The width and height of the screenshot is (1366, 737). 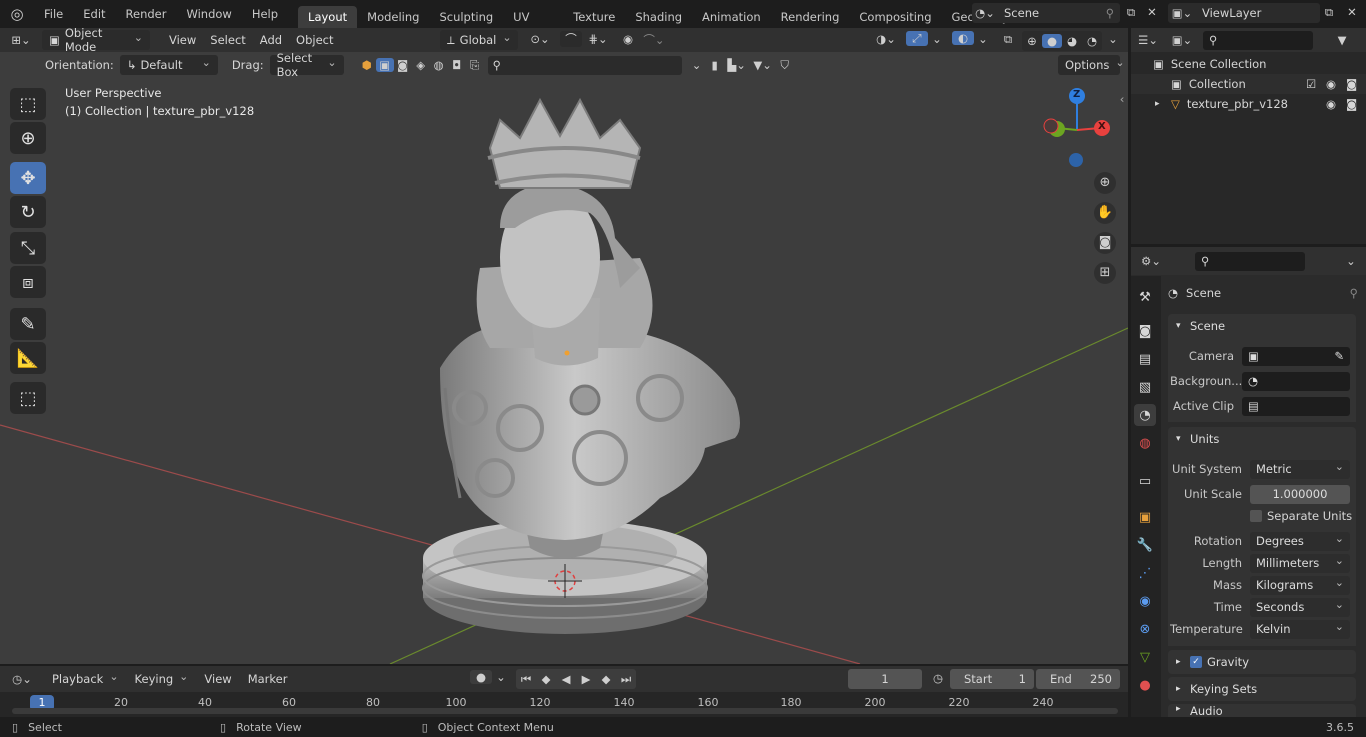 What do you see at coordinates (1296, 356) in the screenshot?
I see `camera-field: ▣ ✎` at bounding box center [1296, 356].